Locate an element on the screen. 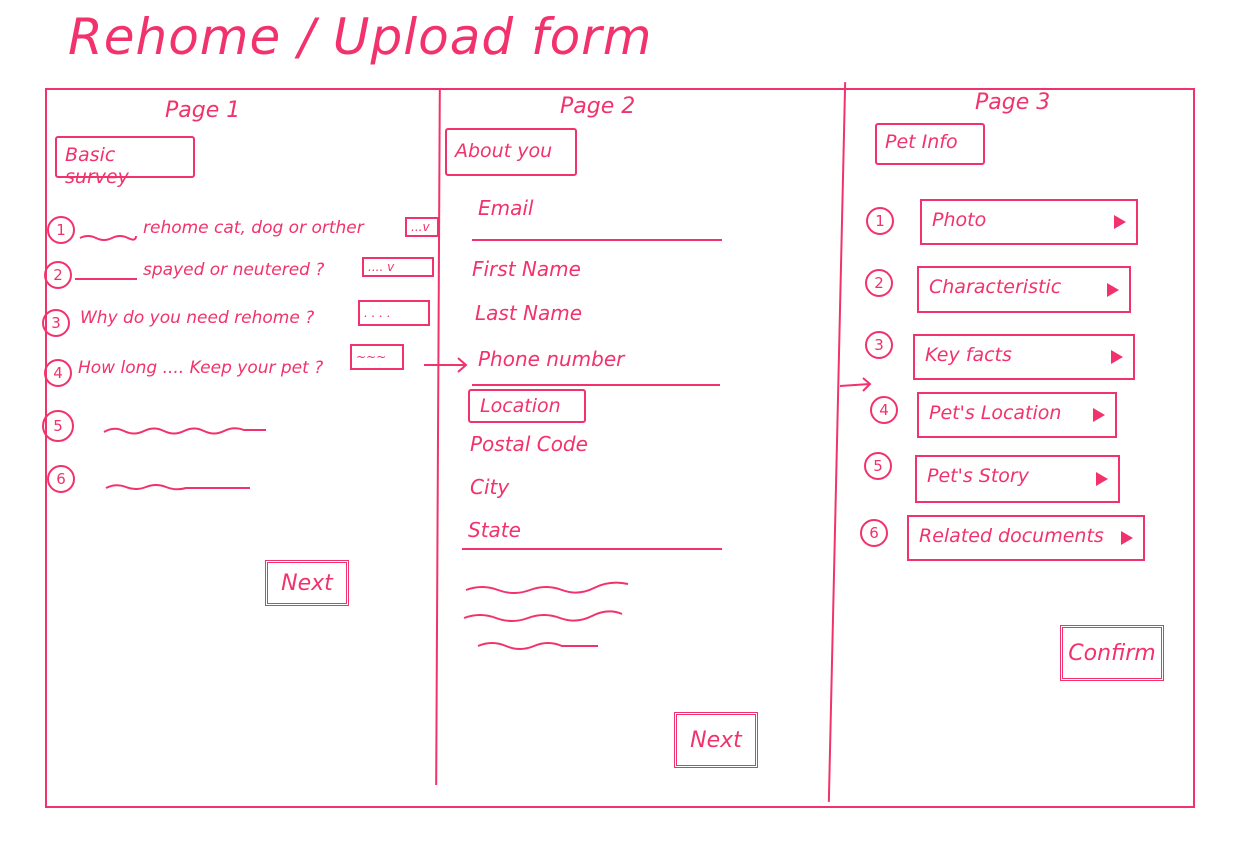 The image size is (1247, 845). dropdown-value: .... v is located at coordinates (381, 267).